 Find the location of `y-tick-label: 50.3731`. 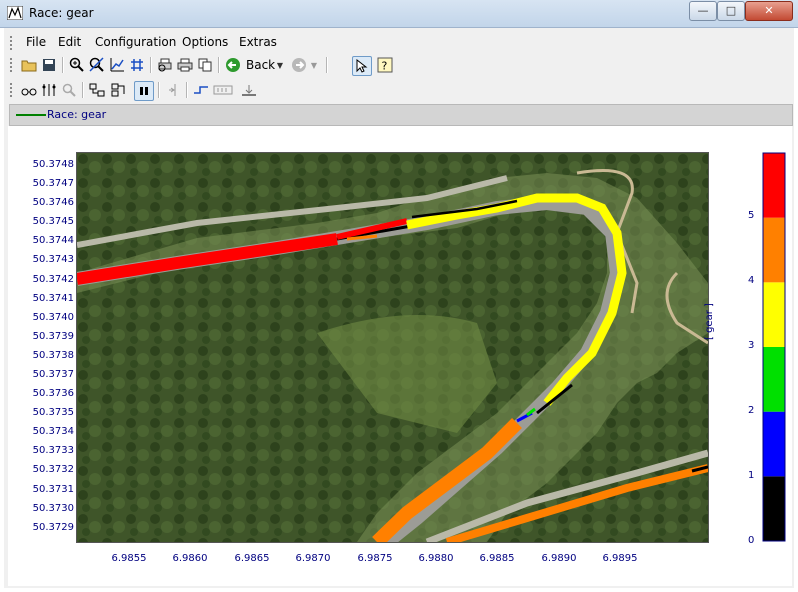

y-tick-label: 50.3731 is located at coordinates (53, 489).